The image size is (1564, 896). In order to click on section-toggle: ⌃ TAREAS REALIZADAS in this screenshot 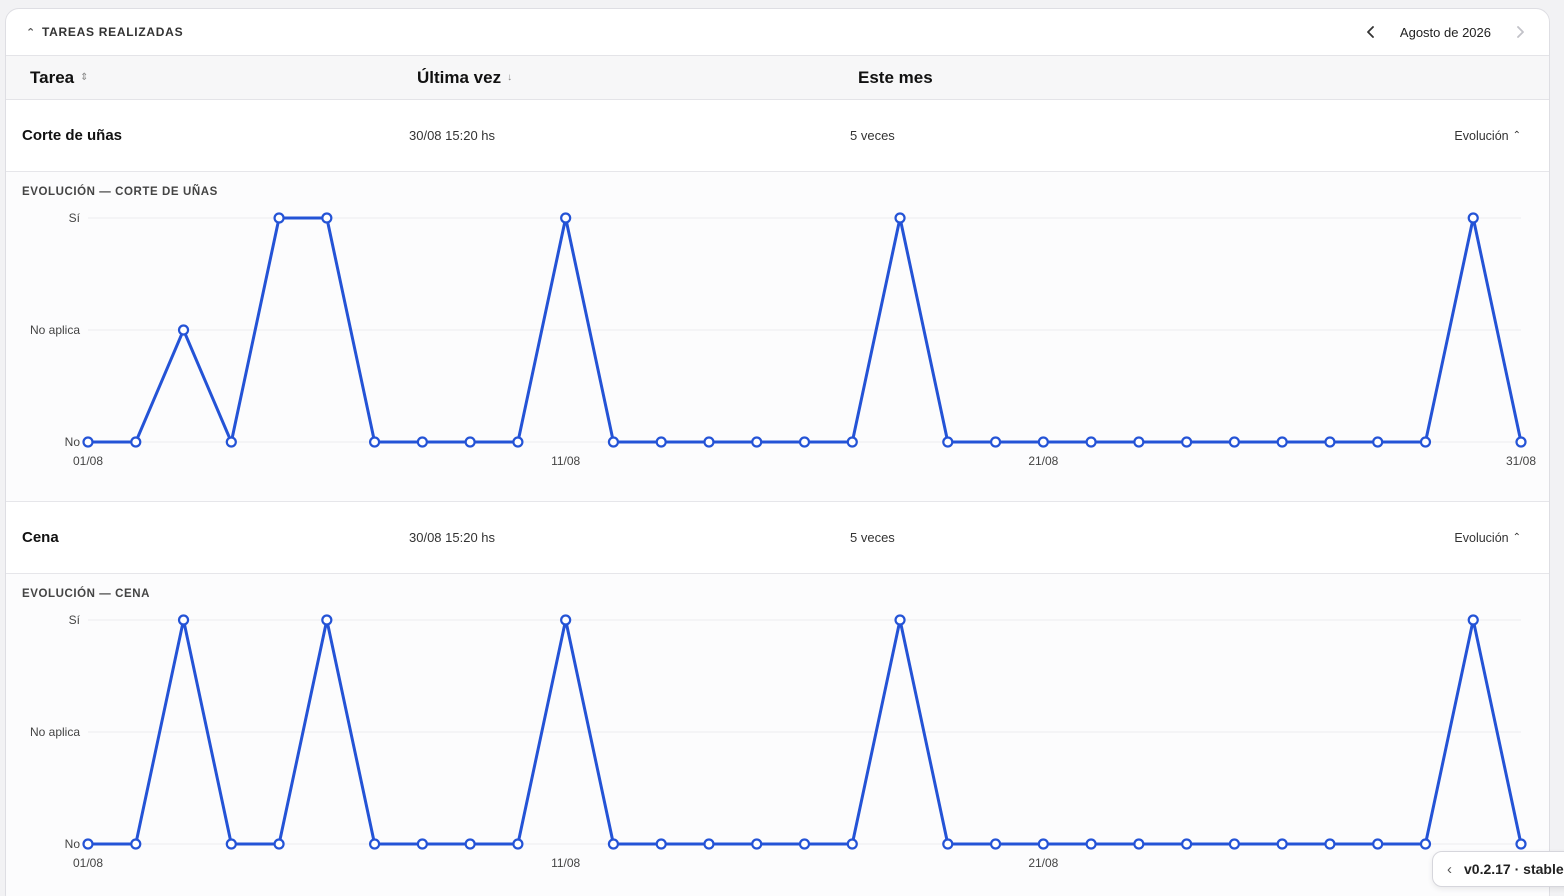, I will do `click(104, 32)`.